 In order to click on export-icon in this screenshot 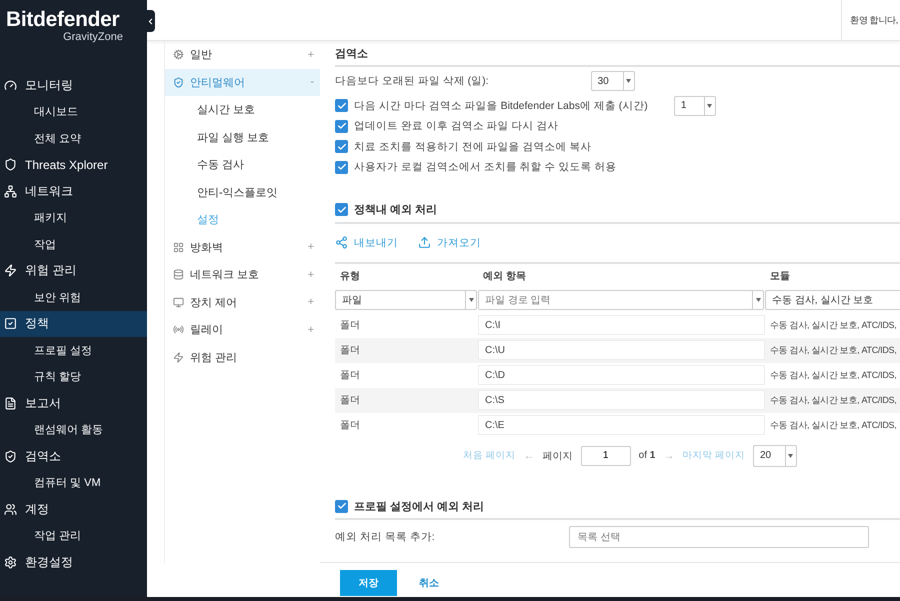, I will do `click(341, 243)`.